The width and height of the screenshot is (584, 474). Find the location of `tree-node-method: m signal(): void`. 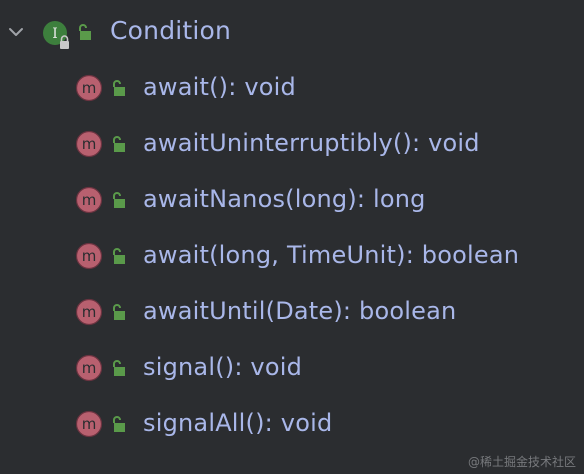

tree-node-method: m signal(): void is located at coordinates (292, 368).